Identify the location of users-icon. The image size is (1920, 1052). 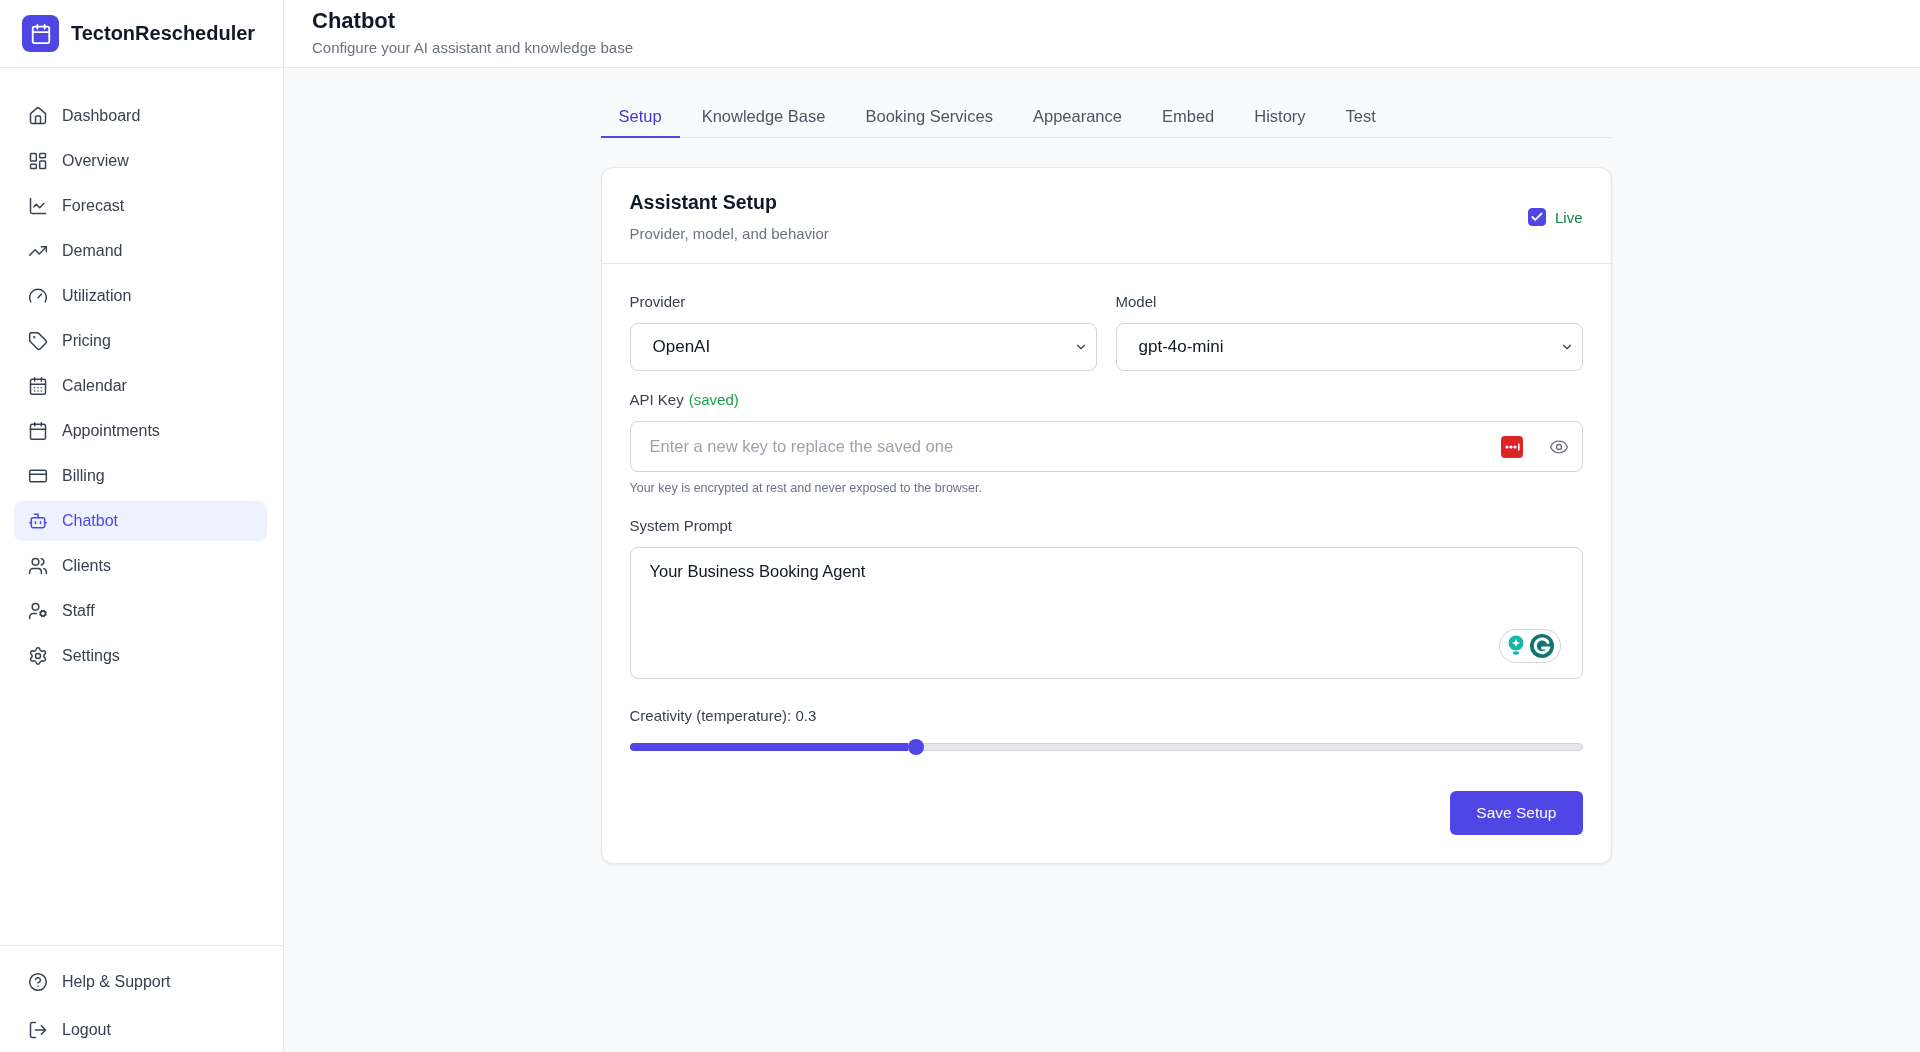
(38, 566).